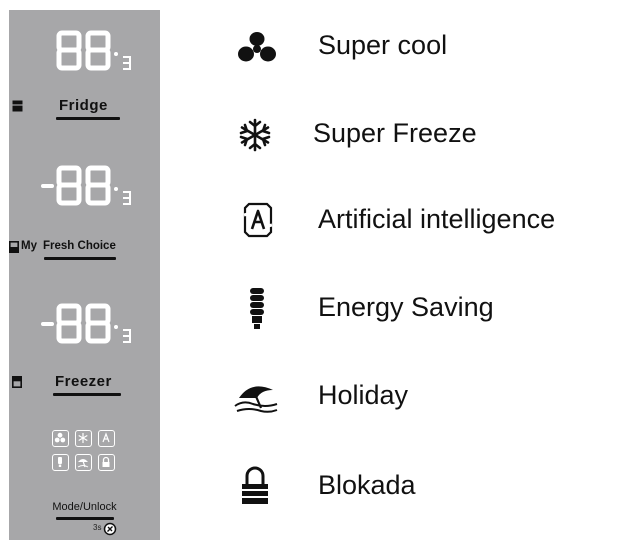  Describe the element at coordinates (257, 47) in the screenshot. I see `fan-icon` at that location.